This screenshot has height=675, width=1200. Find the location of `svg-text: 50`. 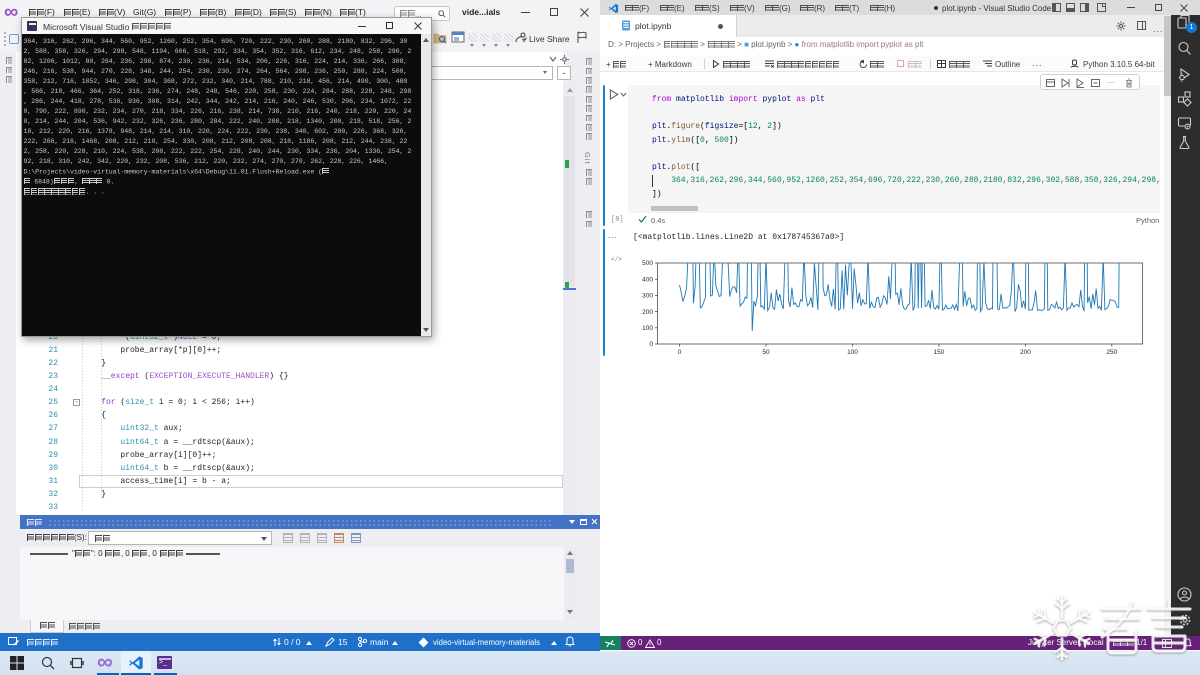

svg-text: 50 is located at coordinates (766, 352).